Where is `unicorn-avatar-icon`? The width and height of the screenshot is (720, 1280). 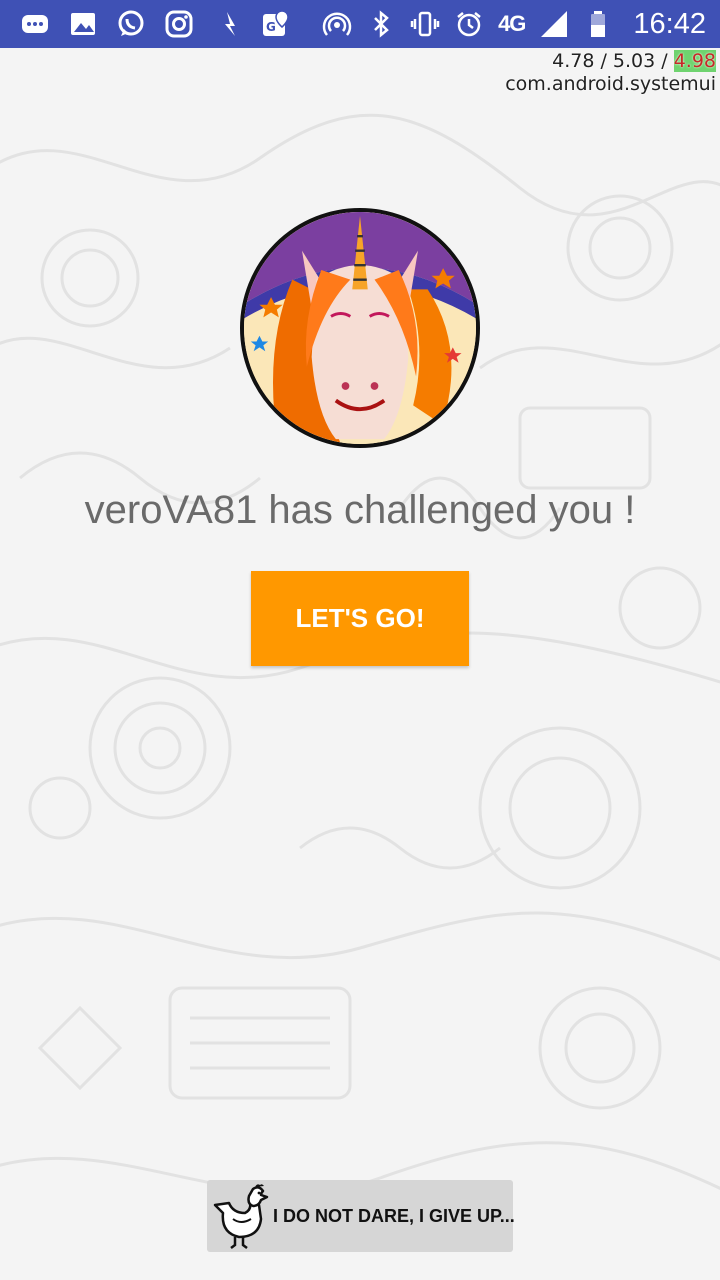
unicorn-avatar-icon is located at coordinates (360, 328).